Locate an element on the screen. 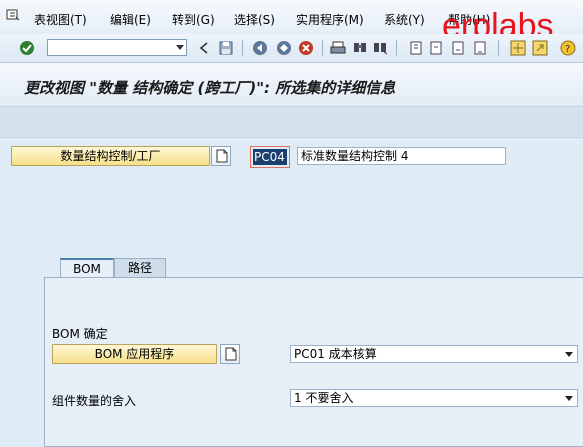 Image resolution: width=583 pixels, height=447 pixels. help-icon: ? is located at coordinates (568, 48).